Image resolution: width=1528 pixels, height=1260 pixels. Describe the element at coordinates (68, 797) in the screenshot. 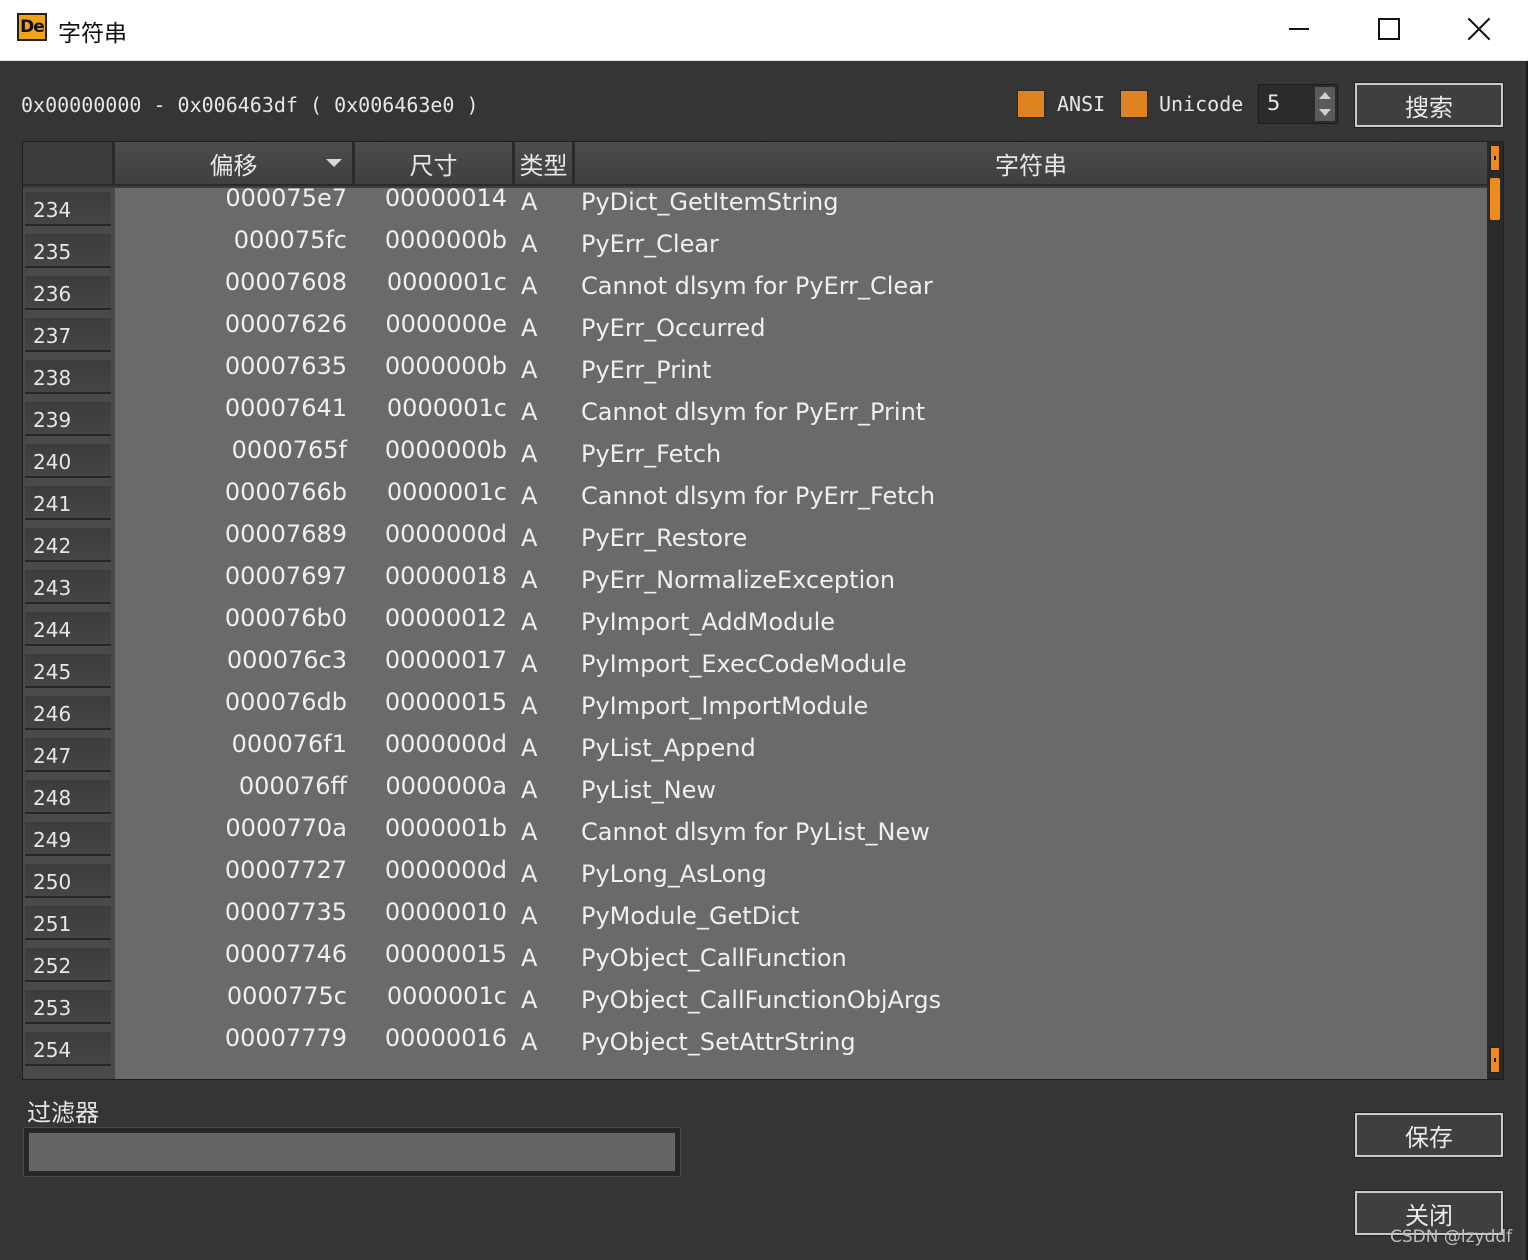

I see `row-number: 248` at that location.